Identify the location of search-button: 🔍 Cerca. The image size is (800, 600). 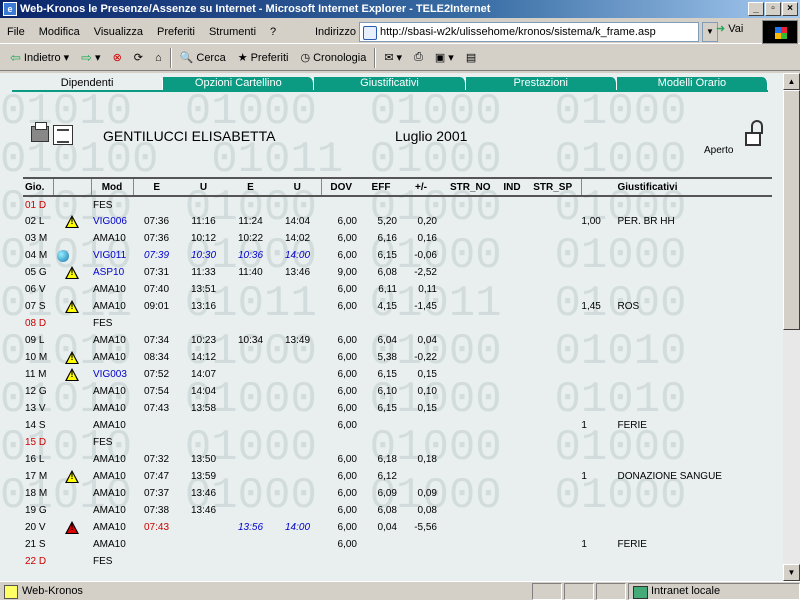
(203, 58).